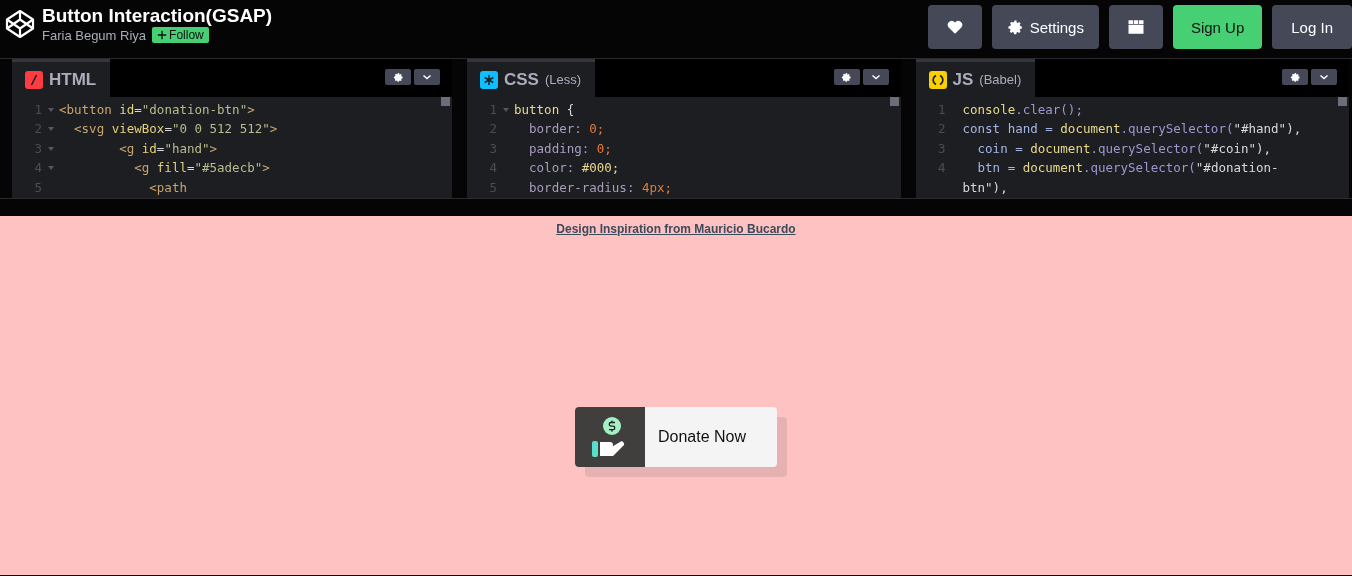 This screenshot has height=576, width=1352. Describe the element at coordinates (985, 187) in the screenshot. I see `code-line: btn"),` at that location.